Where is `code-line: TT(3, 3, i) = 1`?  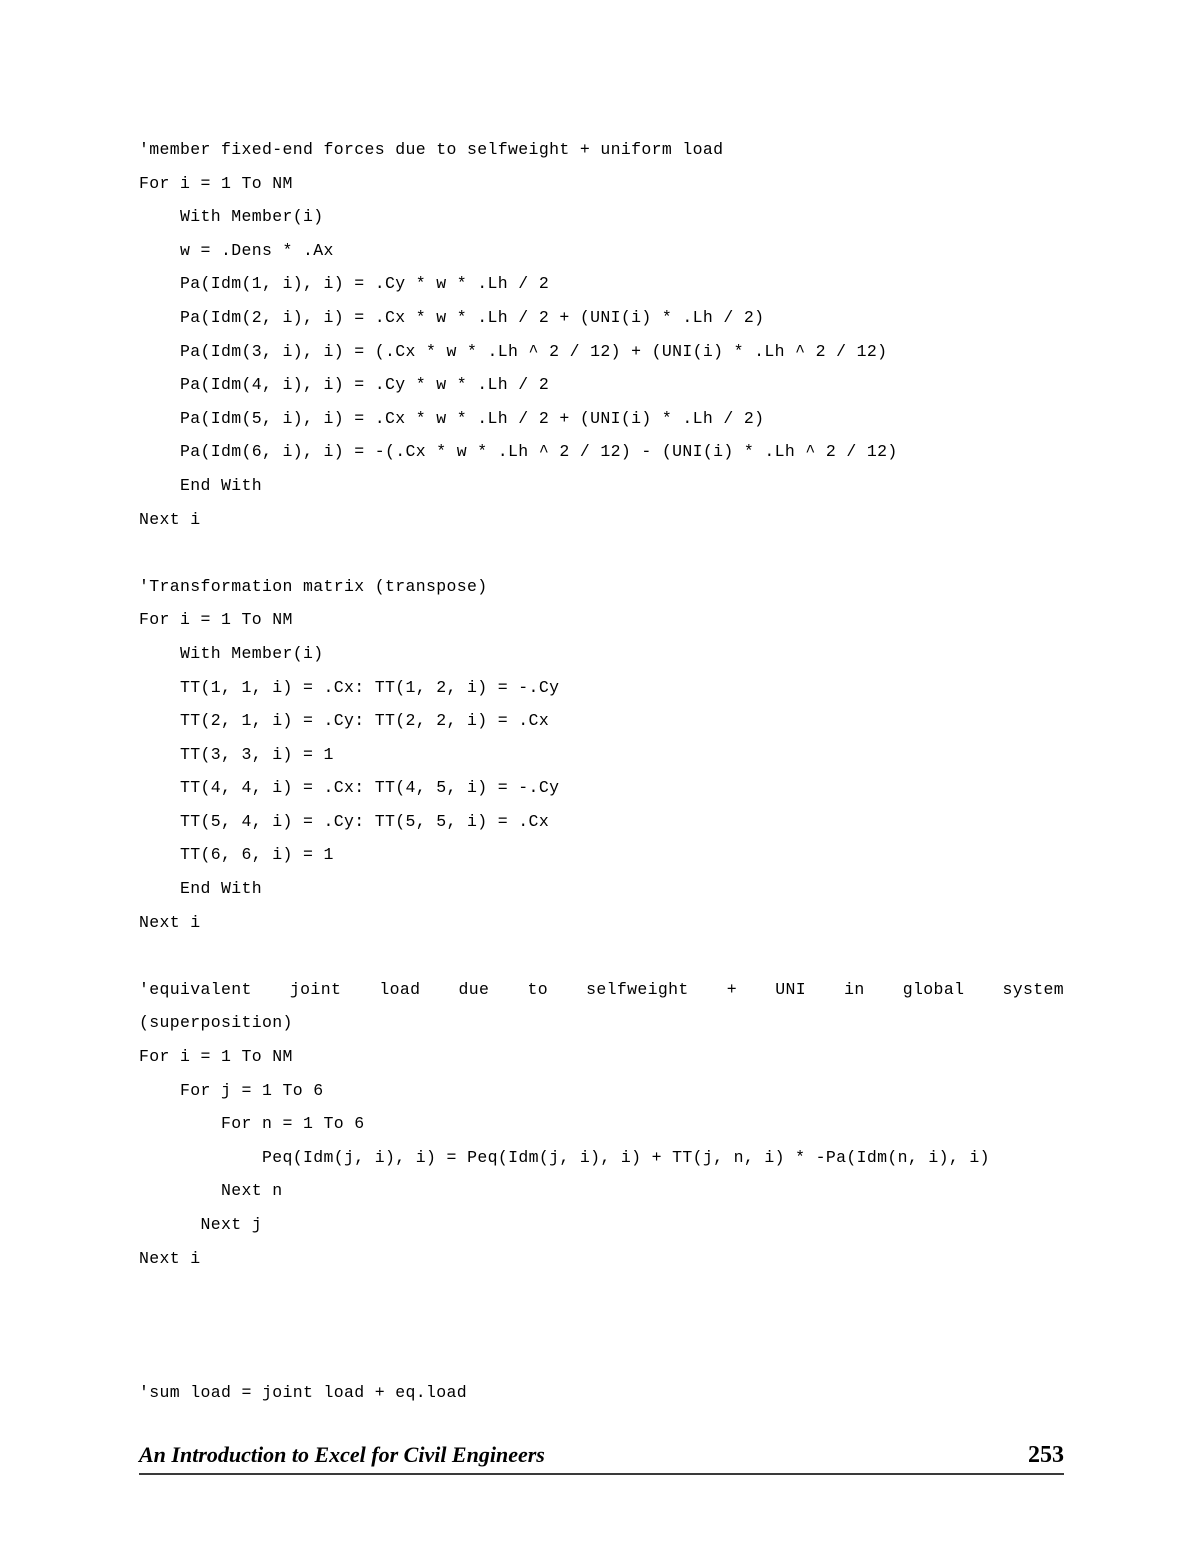 code-line: TT(3, 3, i) = 1 is located at coordinates (236, 754).